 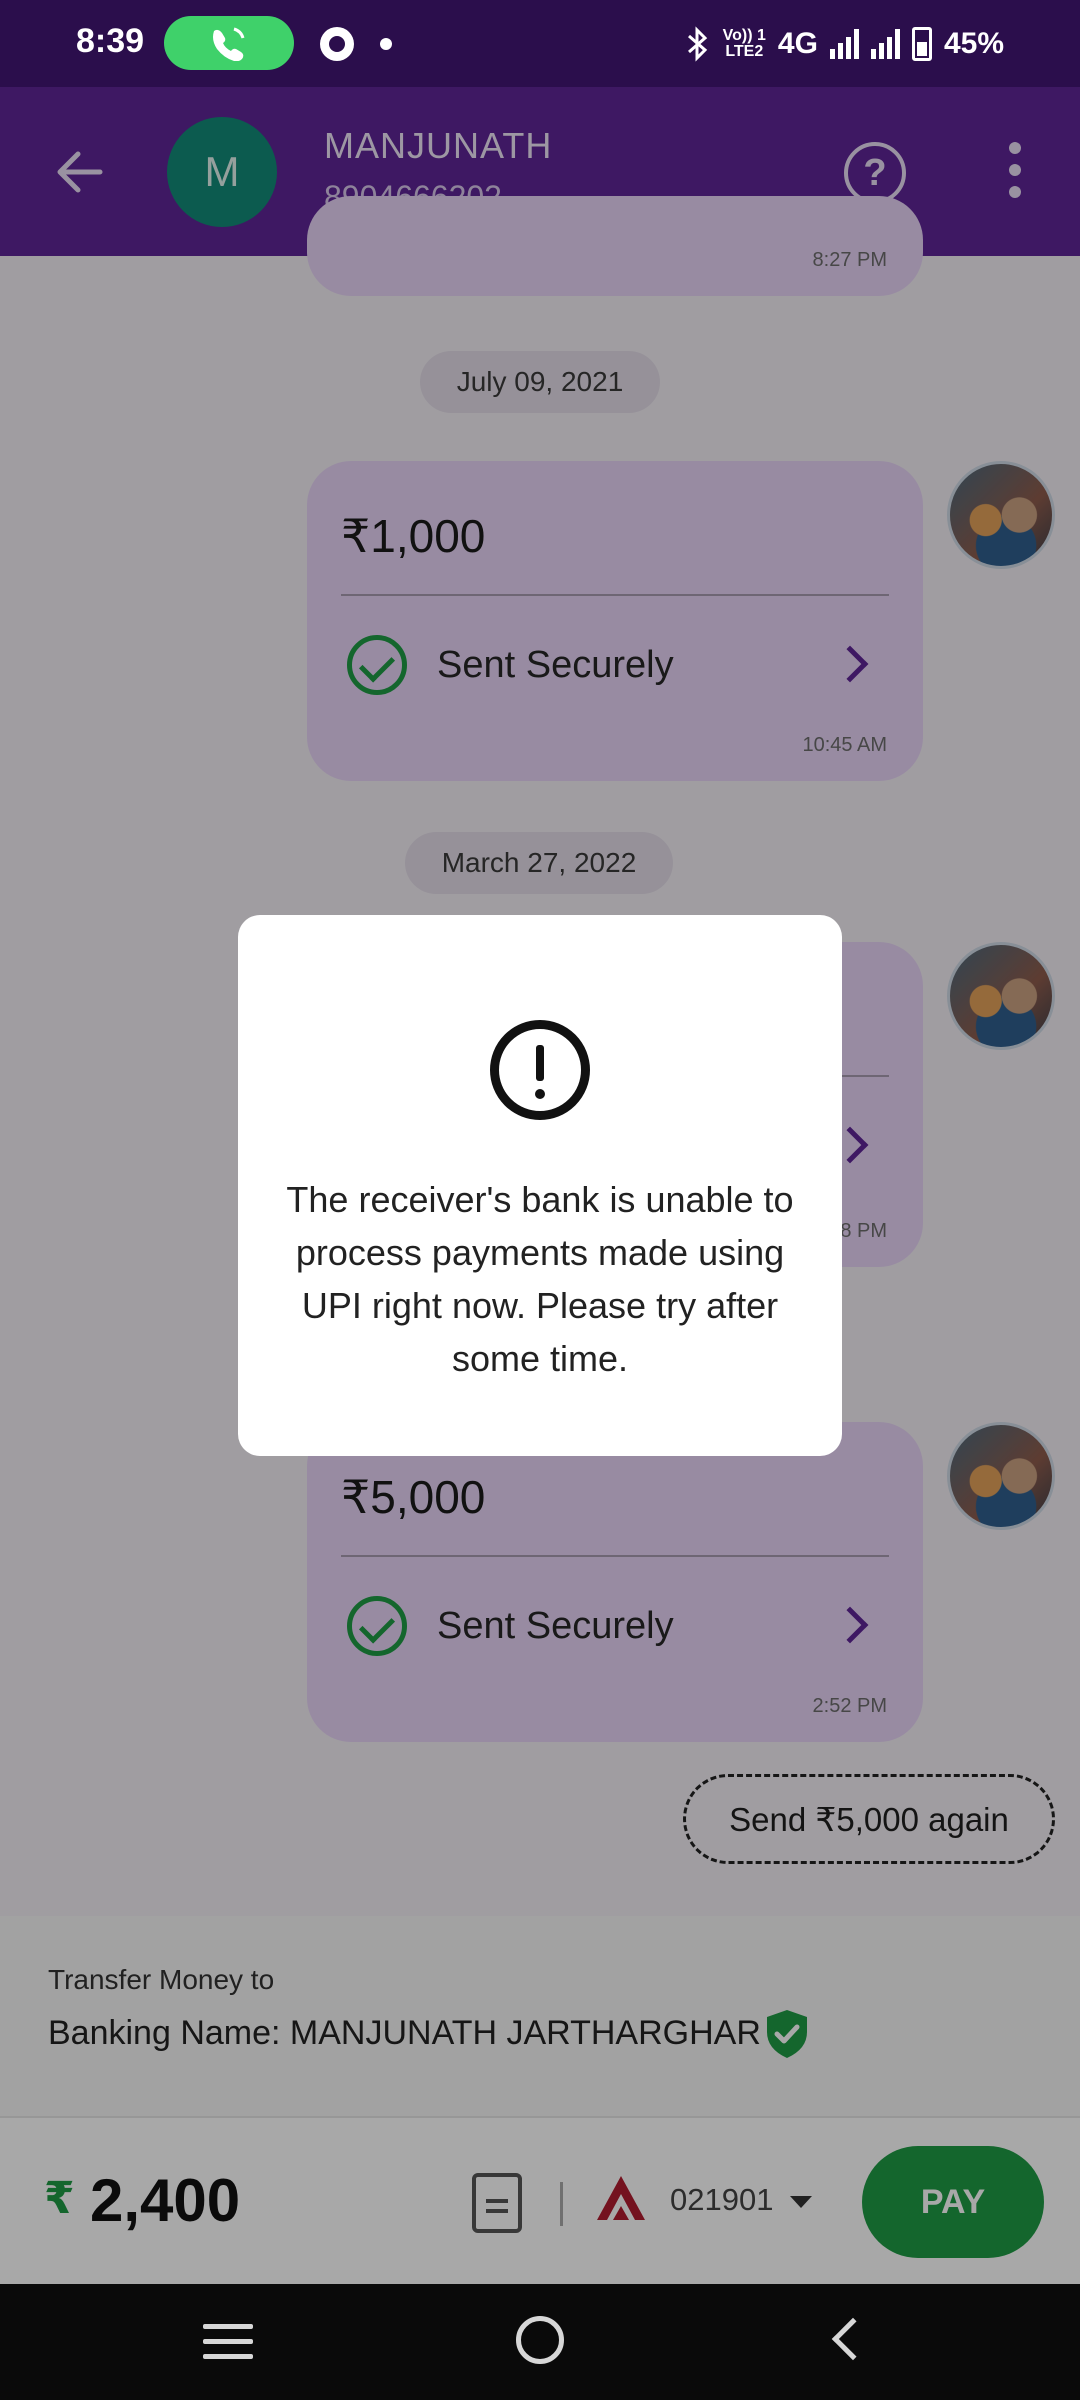 I want to click on home-icon, so click(x=540, y=2340).